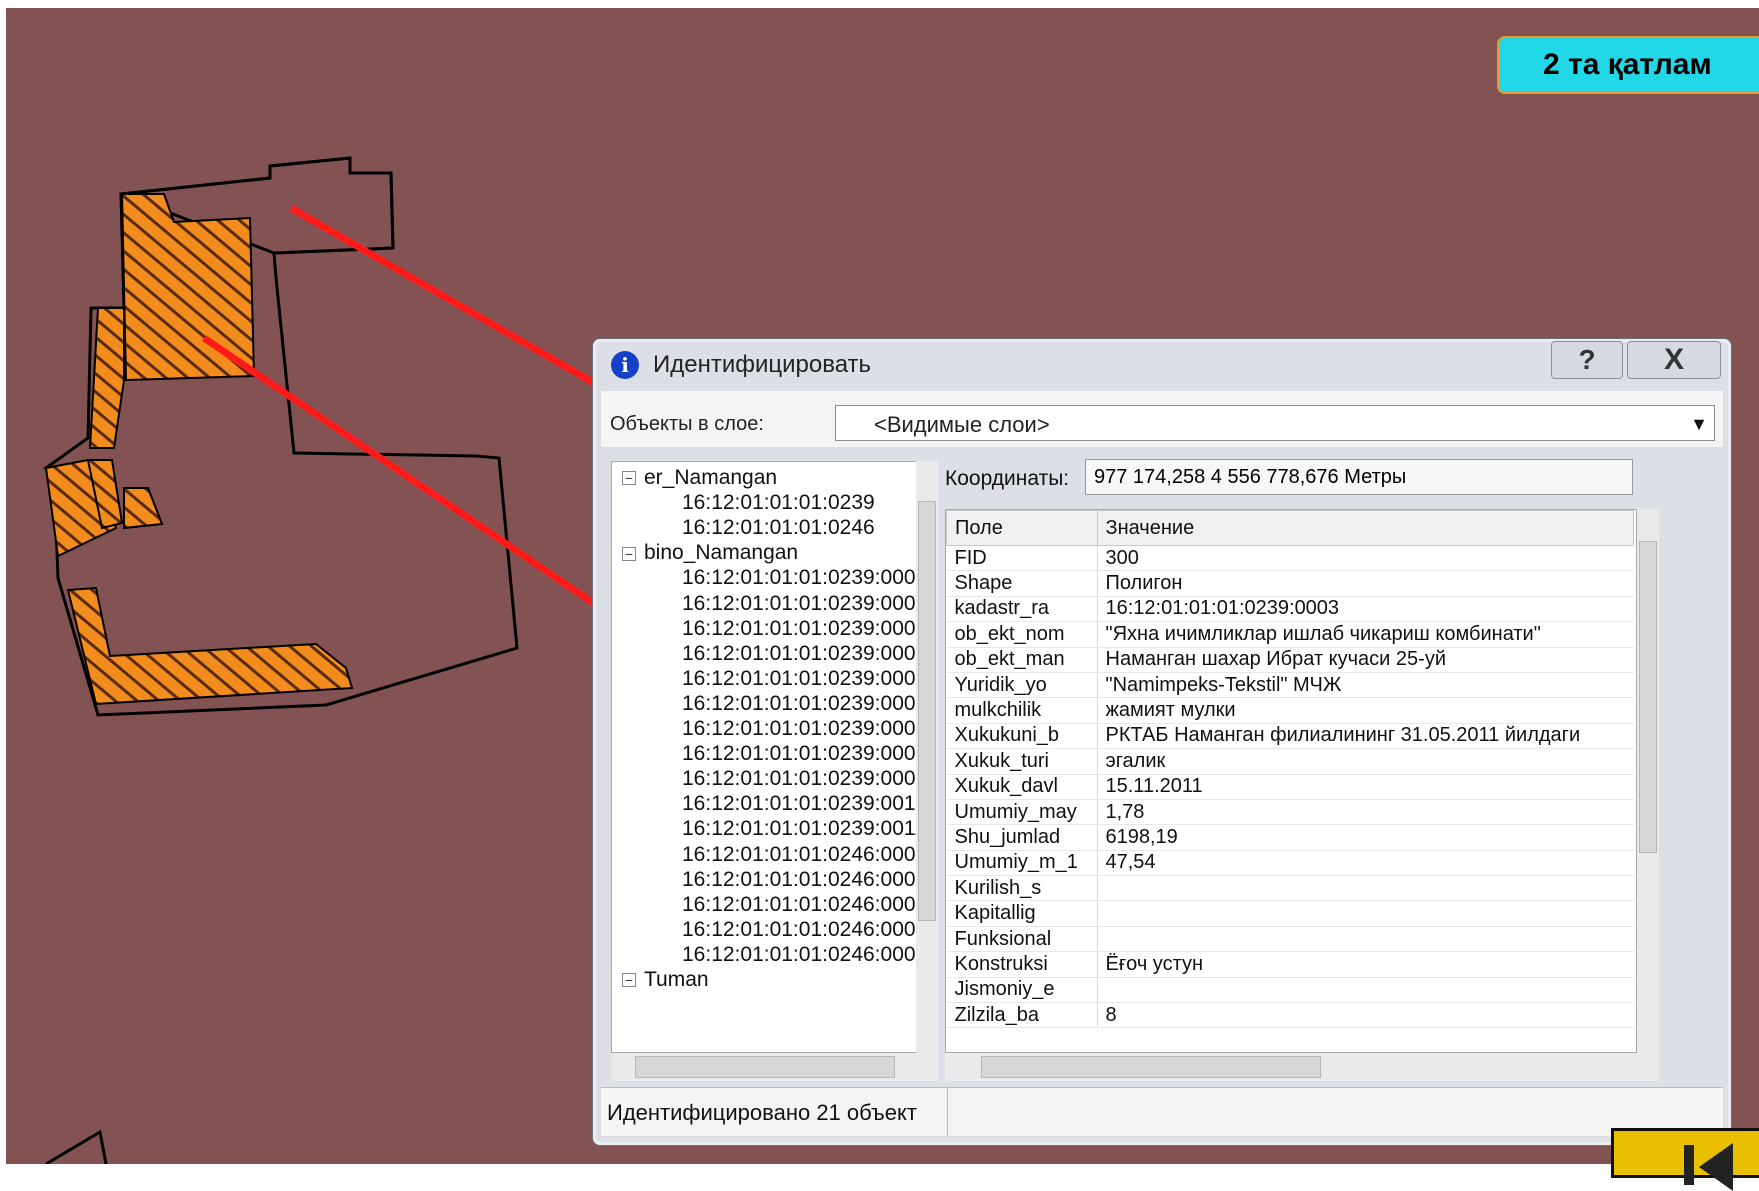  What do you see at coordinates (1022, 787) in the screenshot?
I see `field-name-cell: Xukuk_davl` at bounding box center [1022, 787].